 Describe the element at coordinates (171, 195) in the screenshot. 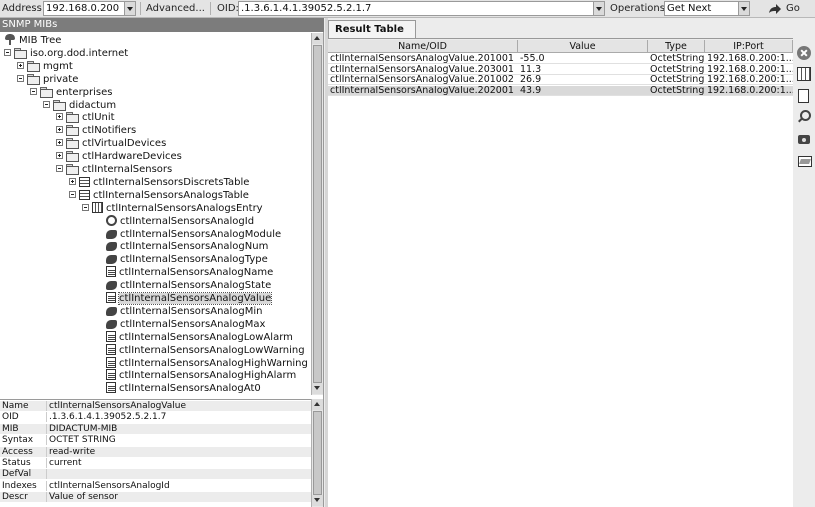

I see `tree-node-label: ctlInternalSensorsAnalogsTable` at that location.